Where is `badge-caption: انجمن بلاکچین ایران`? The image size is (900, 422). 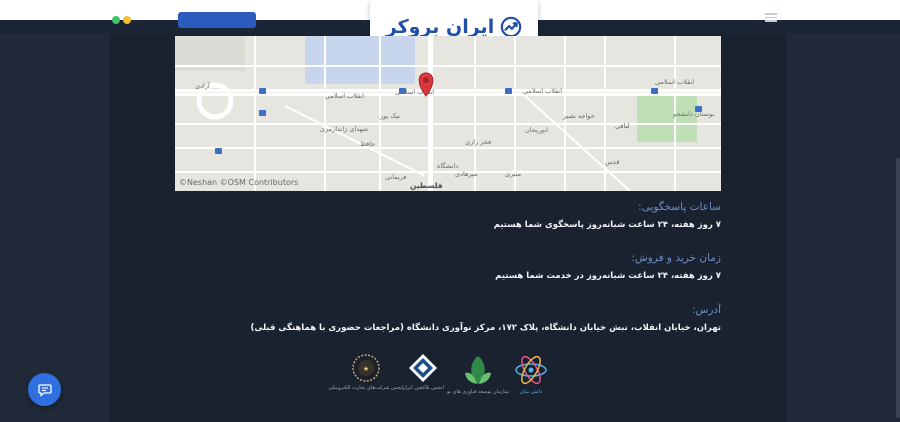
badge-caption: انجمن بلاکچین ایران is located at coordinates (423, 388).